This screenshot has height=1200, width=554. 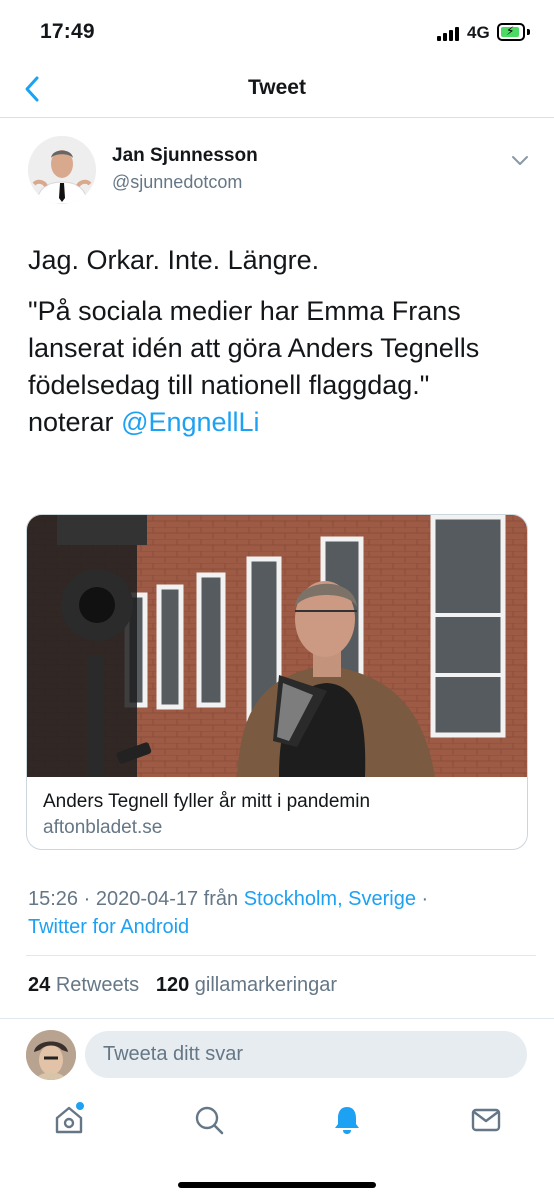 I want to click on tab-messages, so click(x=486, y=1120).